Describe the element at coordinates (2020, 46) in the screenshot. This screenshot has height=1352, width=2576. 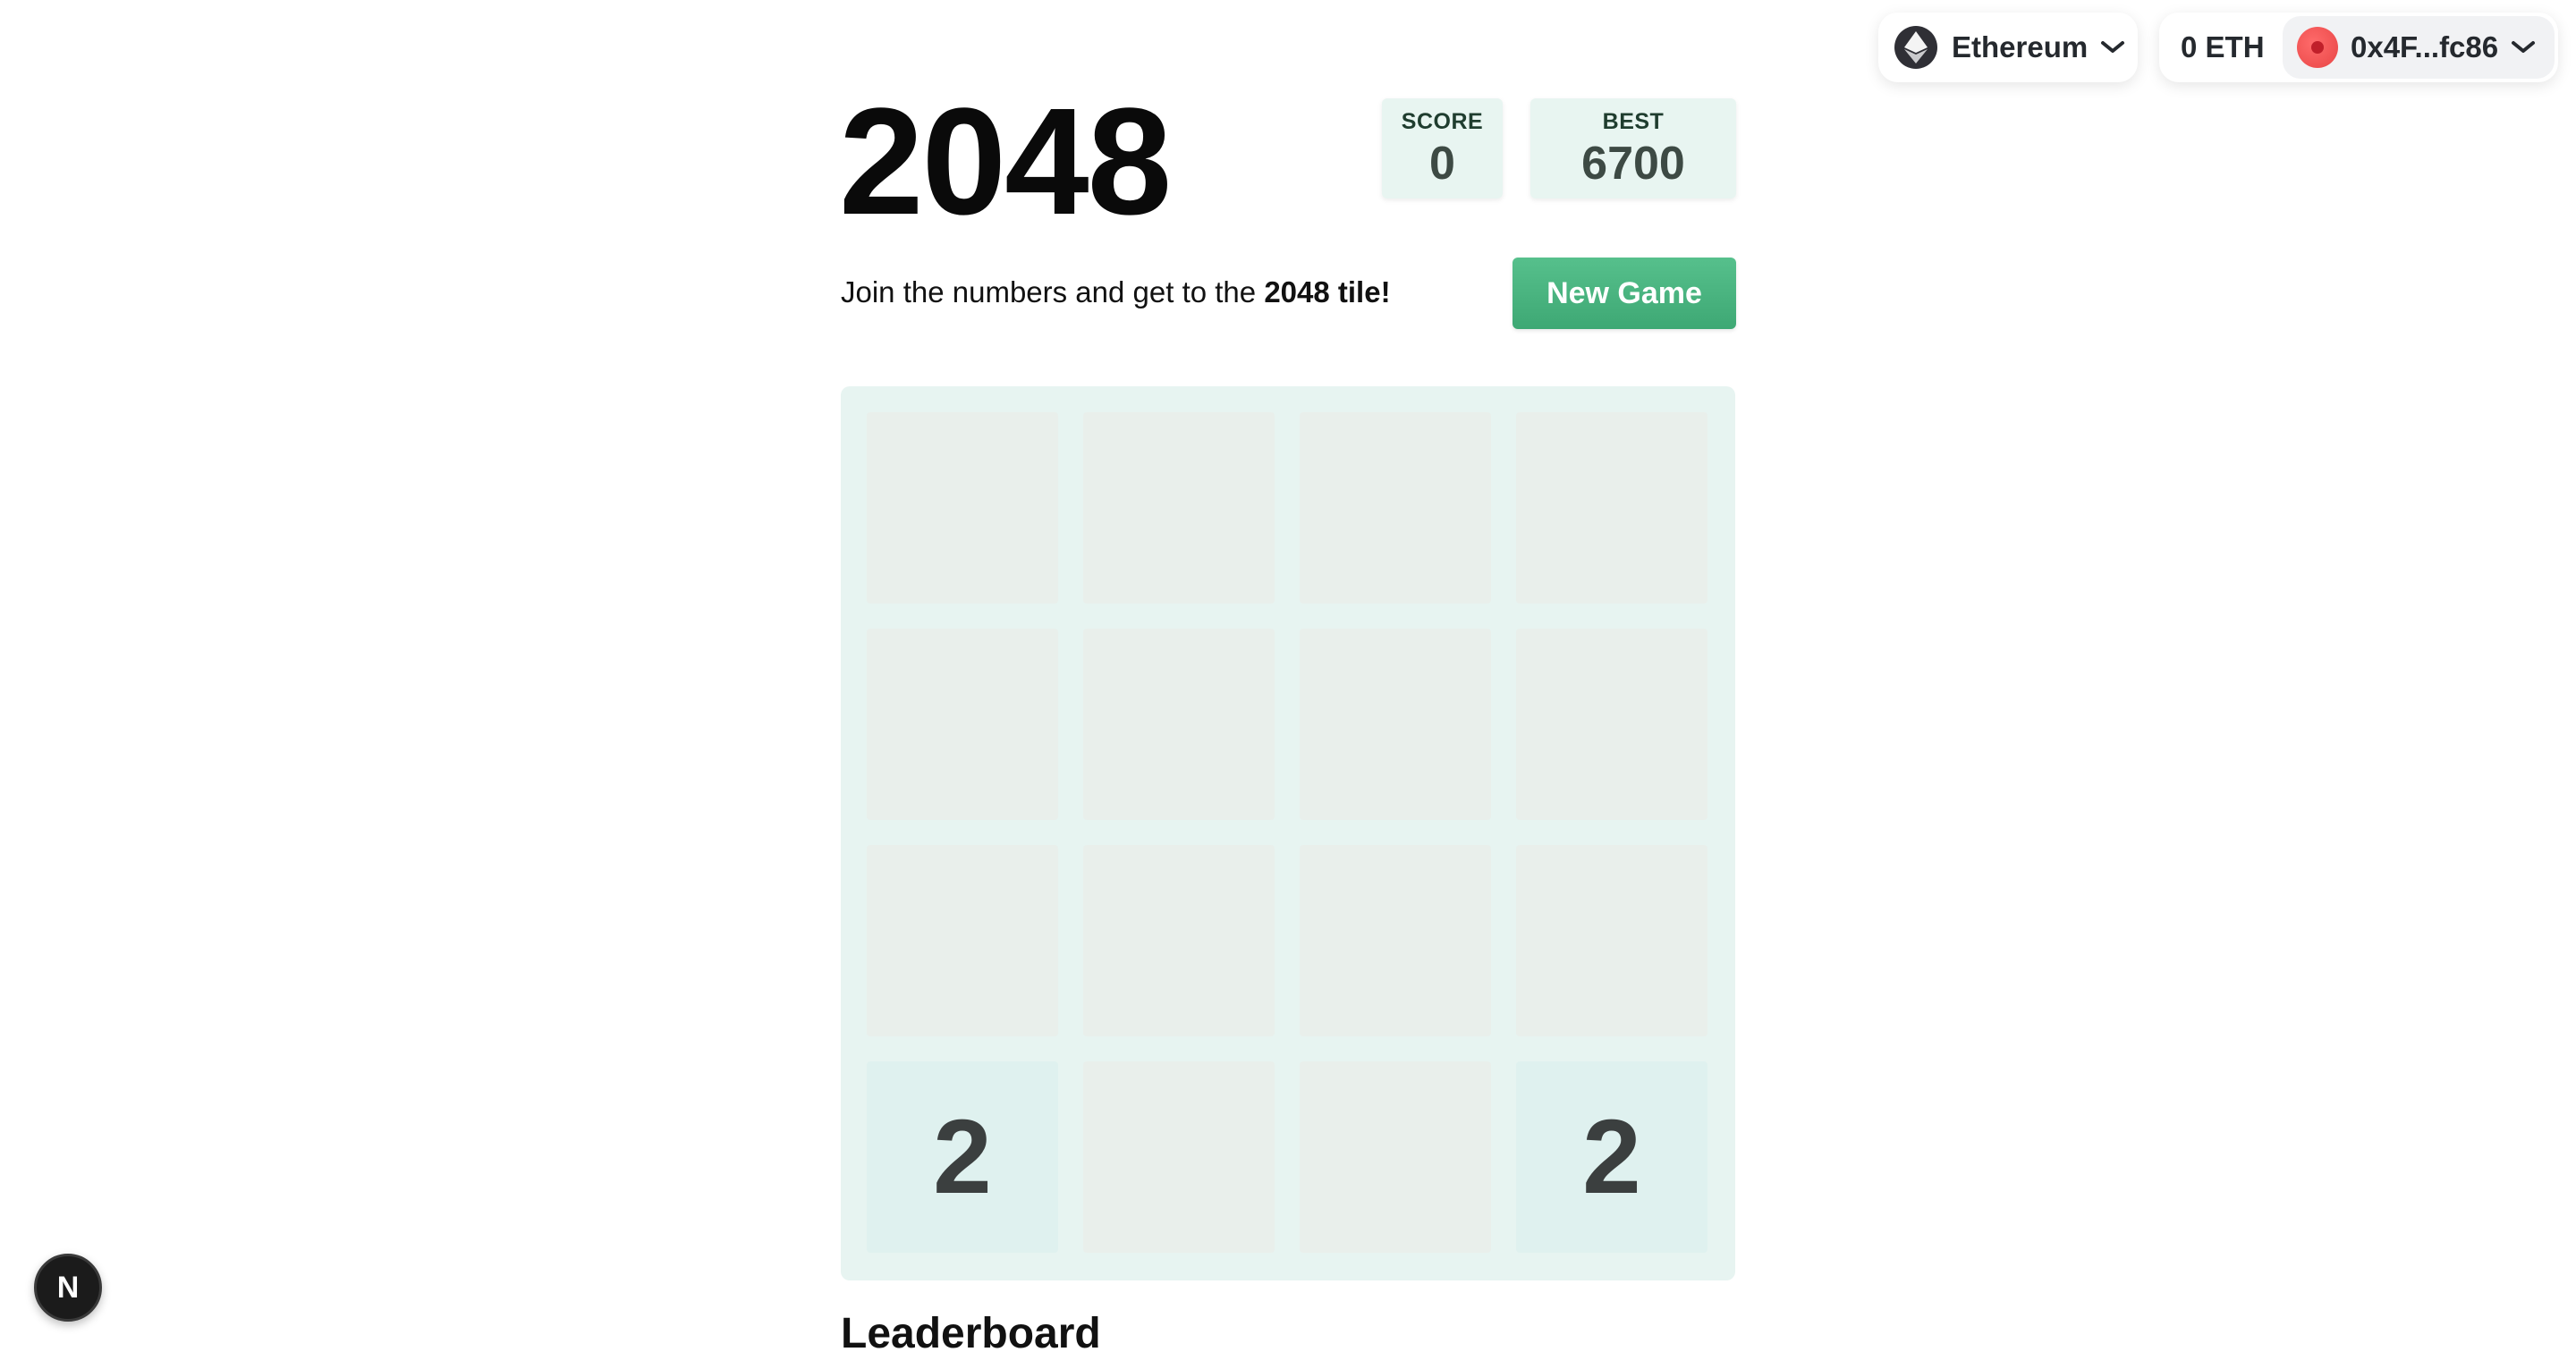
I see `network-label: Ethereum` at that location.